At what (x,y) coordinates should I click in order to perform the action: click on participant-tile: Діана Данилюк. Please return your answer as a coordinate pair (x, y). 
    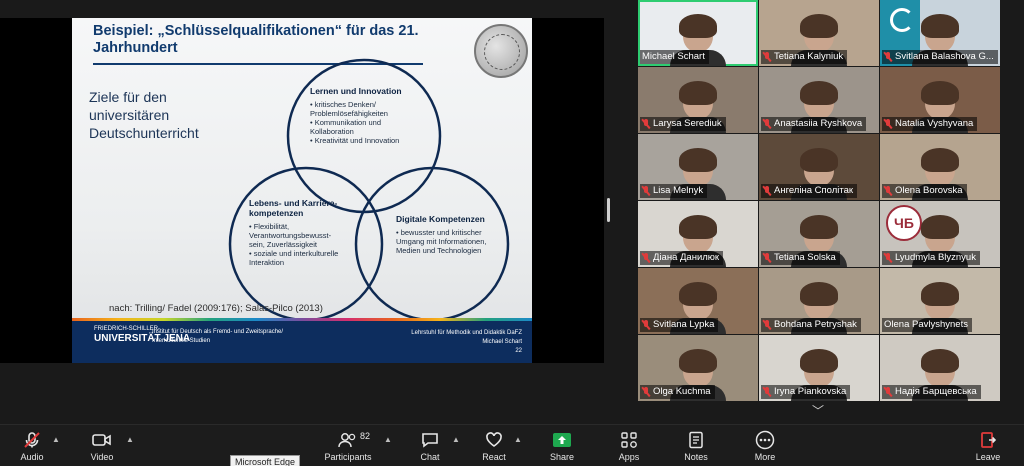
    Looking at the image, I should click on (698, 234).